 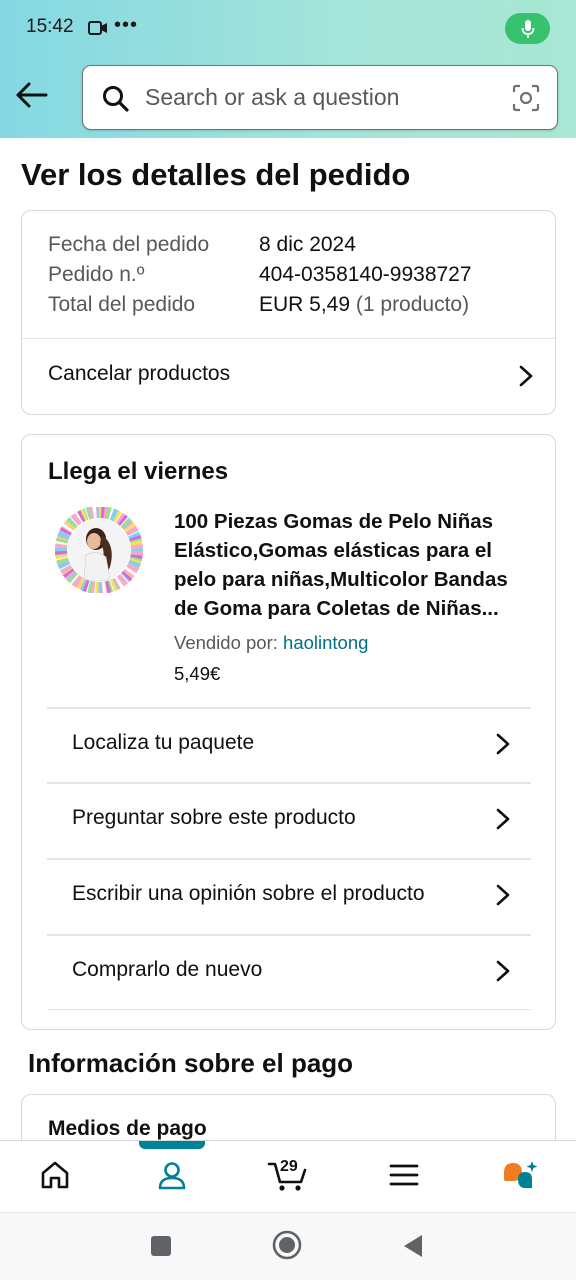 What do you see at coordinates (288, 377) in the screenshot?
I see `cancel-products-row: Cancelar productos` at bounding box center [288, 377].